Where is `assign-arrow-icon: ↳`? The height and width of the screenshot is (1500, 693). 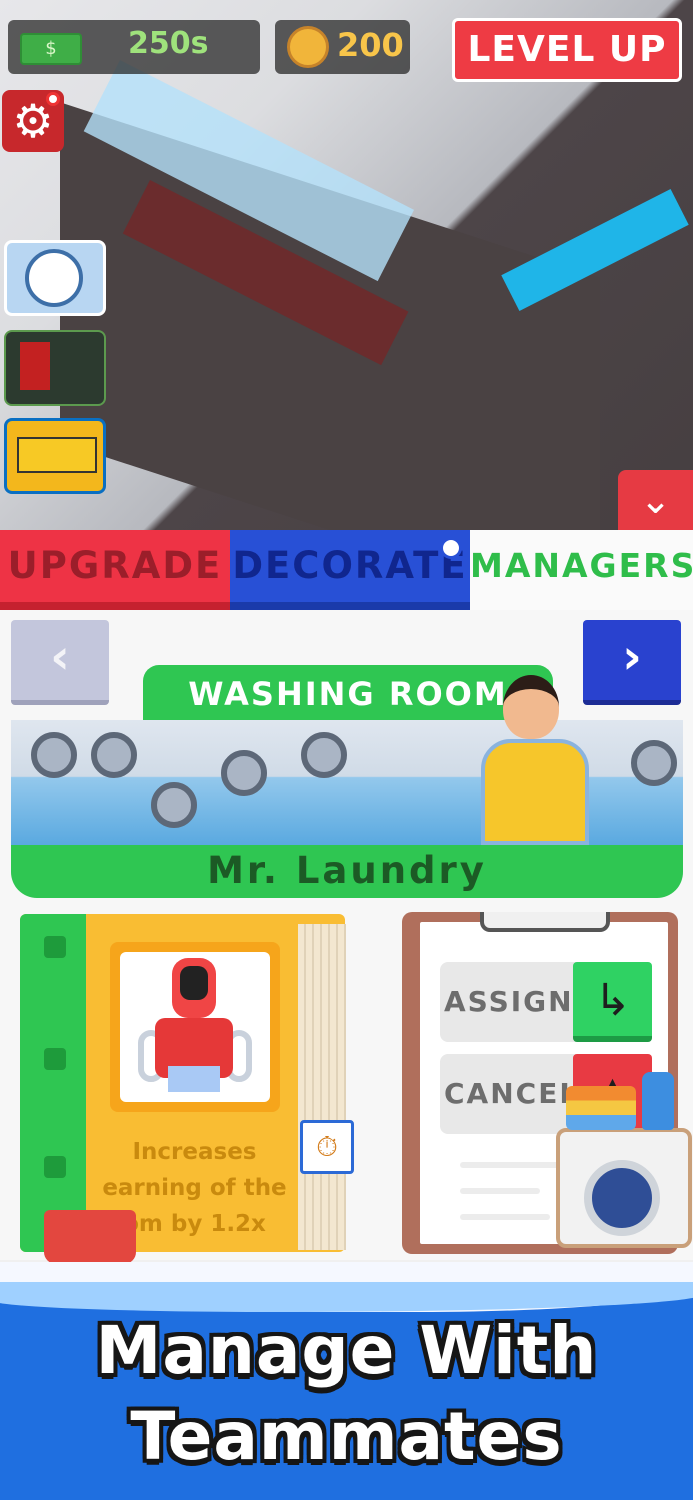 assign-arrow-icon: ↳ is located at coordinates (612, 1002).